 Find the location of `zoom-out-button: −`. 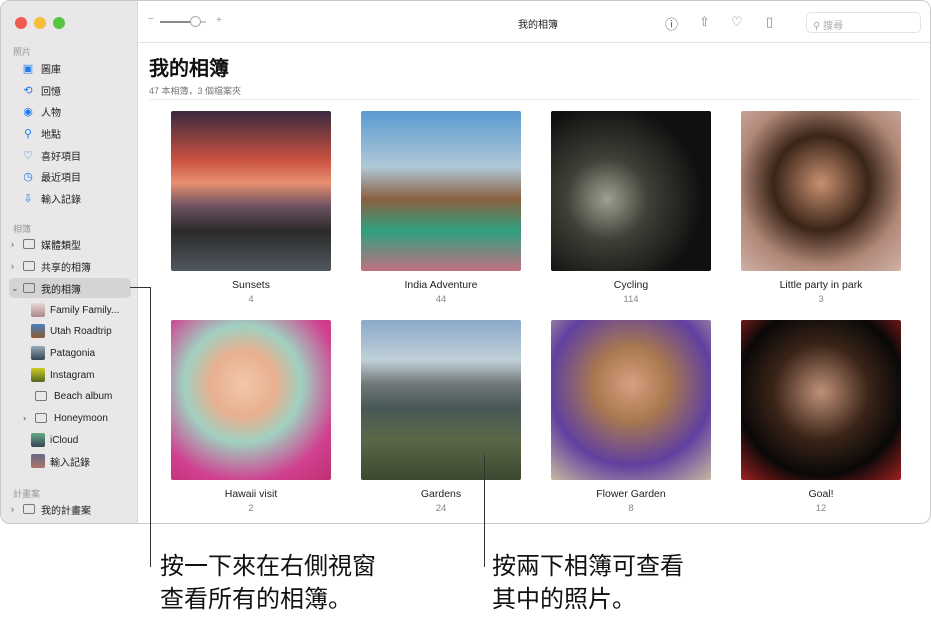

zoom-out-button: − is located at coordinates (151, 19).